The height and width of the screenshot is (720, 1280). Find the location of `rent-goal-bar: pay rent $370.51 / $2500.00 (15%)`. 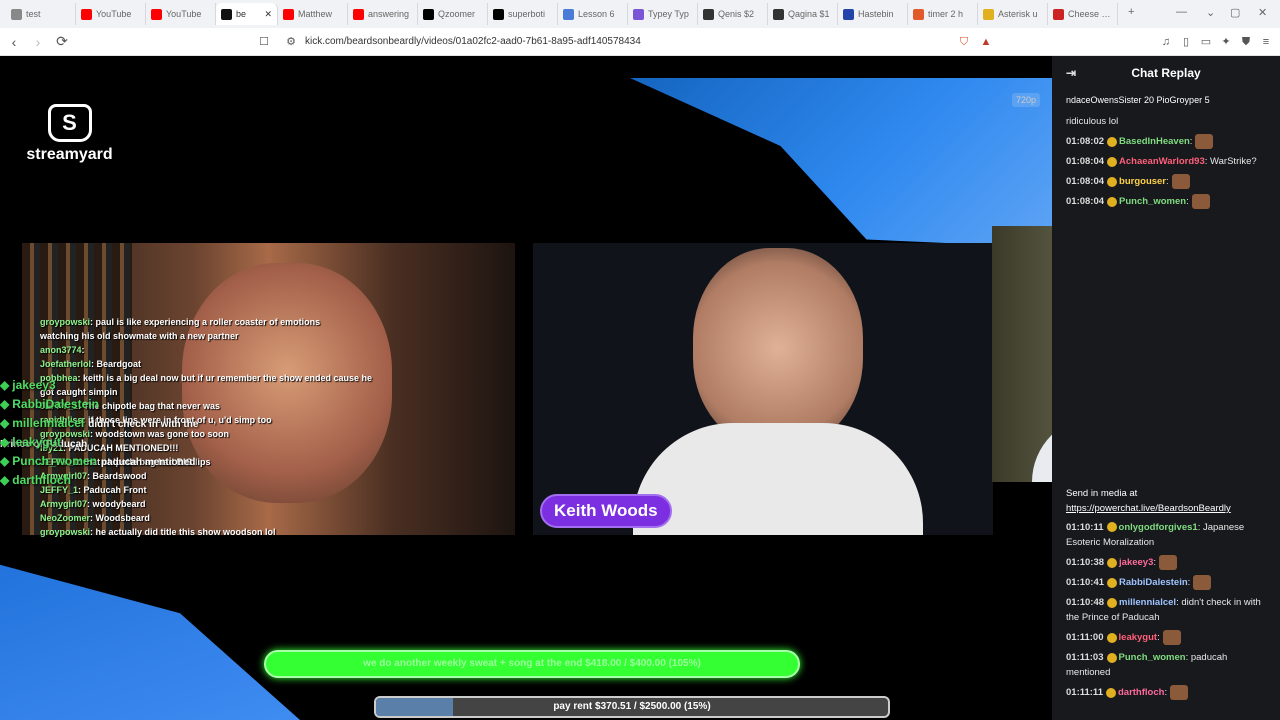

rent-goal-bar: pay rent $370.51 / $2500.00 (15%) is located at coordinates (632, 707).